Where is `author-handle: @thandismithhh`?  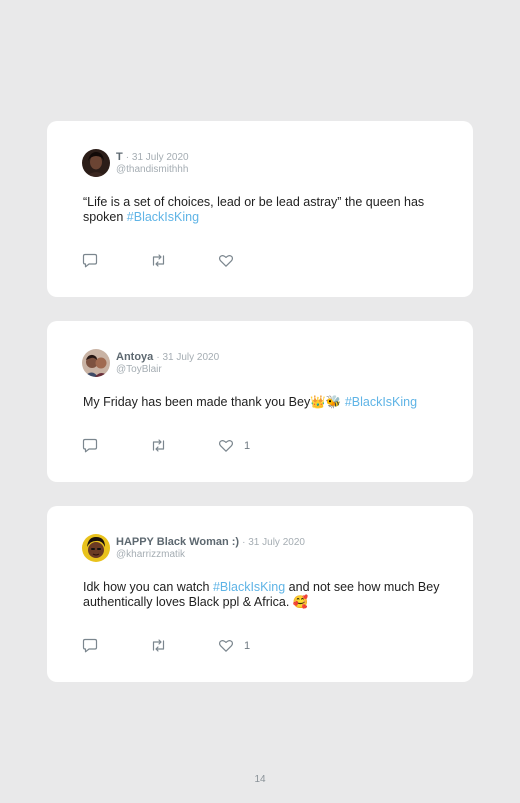
author-handle: @thandismithhh is located at coordinates (152, 170).